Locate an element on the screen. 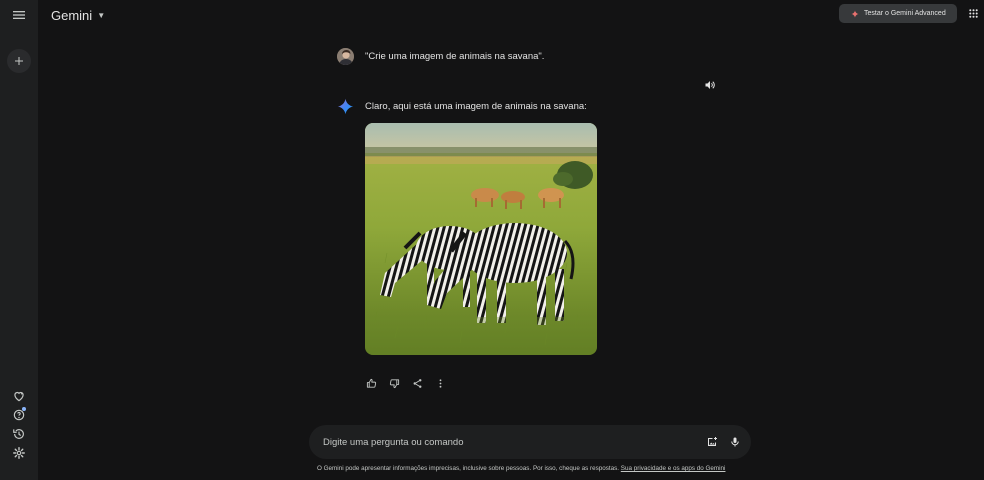 The height and width of the screenshot is (480, 984). microphone-button is located at coordinates (735, 442).